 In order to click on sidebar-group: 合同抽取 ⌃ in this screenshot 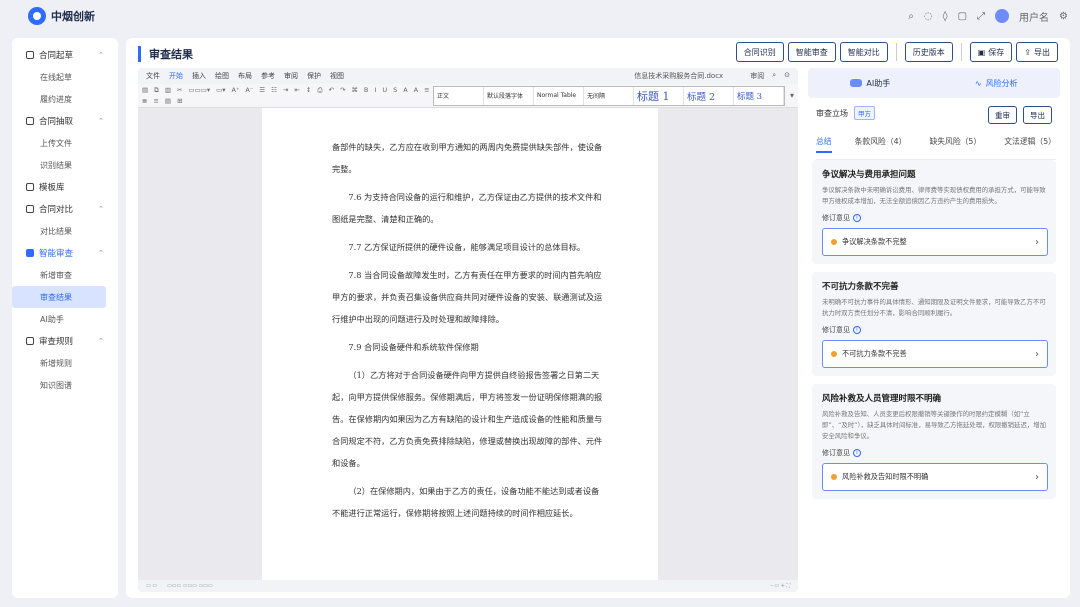, I will do `click(65, 121)`.